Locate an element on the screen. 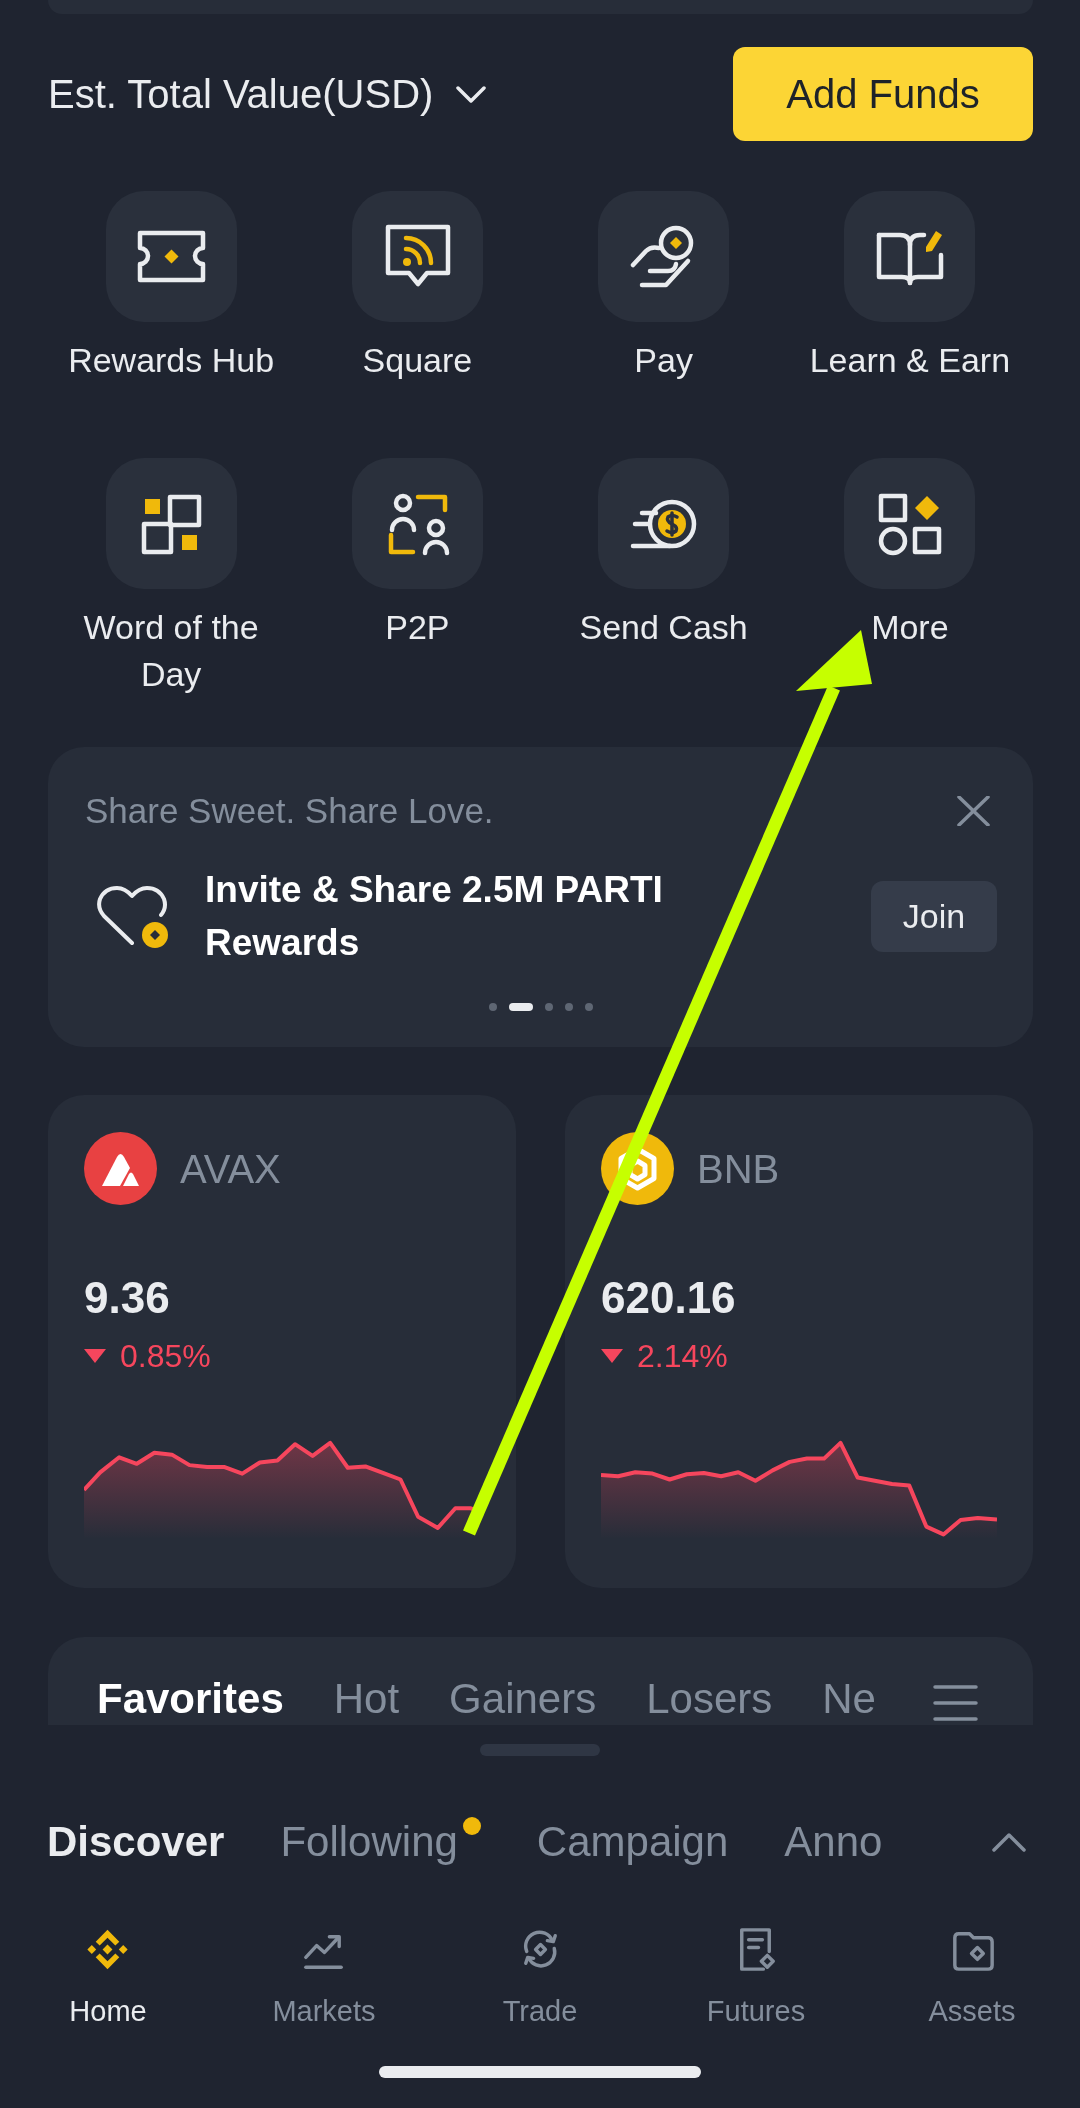 The width and height of the screenshot is (1080, 2108). close-button is located at coordinates (973, 811).